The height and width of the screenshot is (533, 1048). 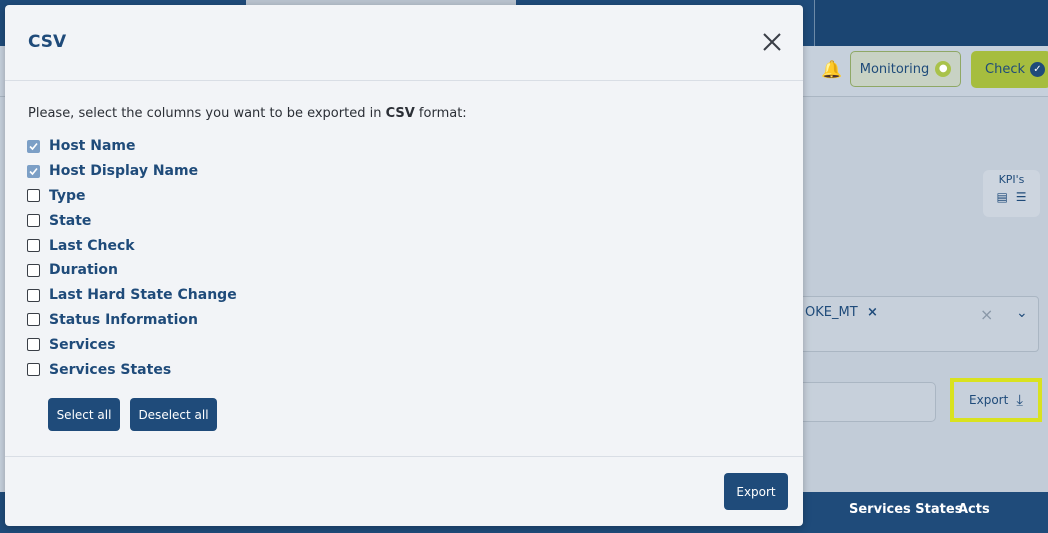 I want to click on modal-title: CSV, so click(x=47, y=42).